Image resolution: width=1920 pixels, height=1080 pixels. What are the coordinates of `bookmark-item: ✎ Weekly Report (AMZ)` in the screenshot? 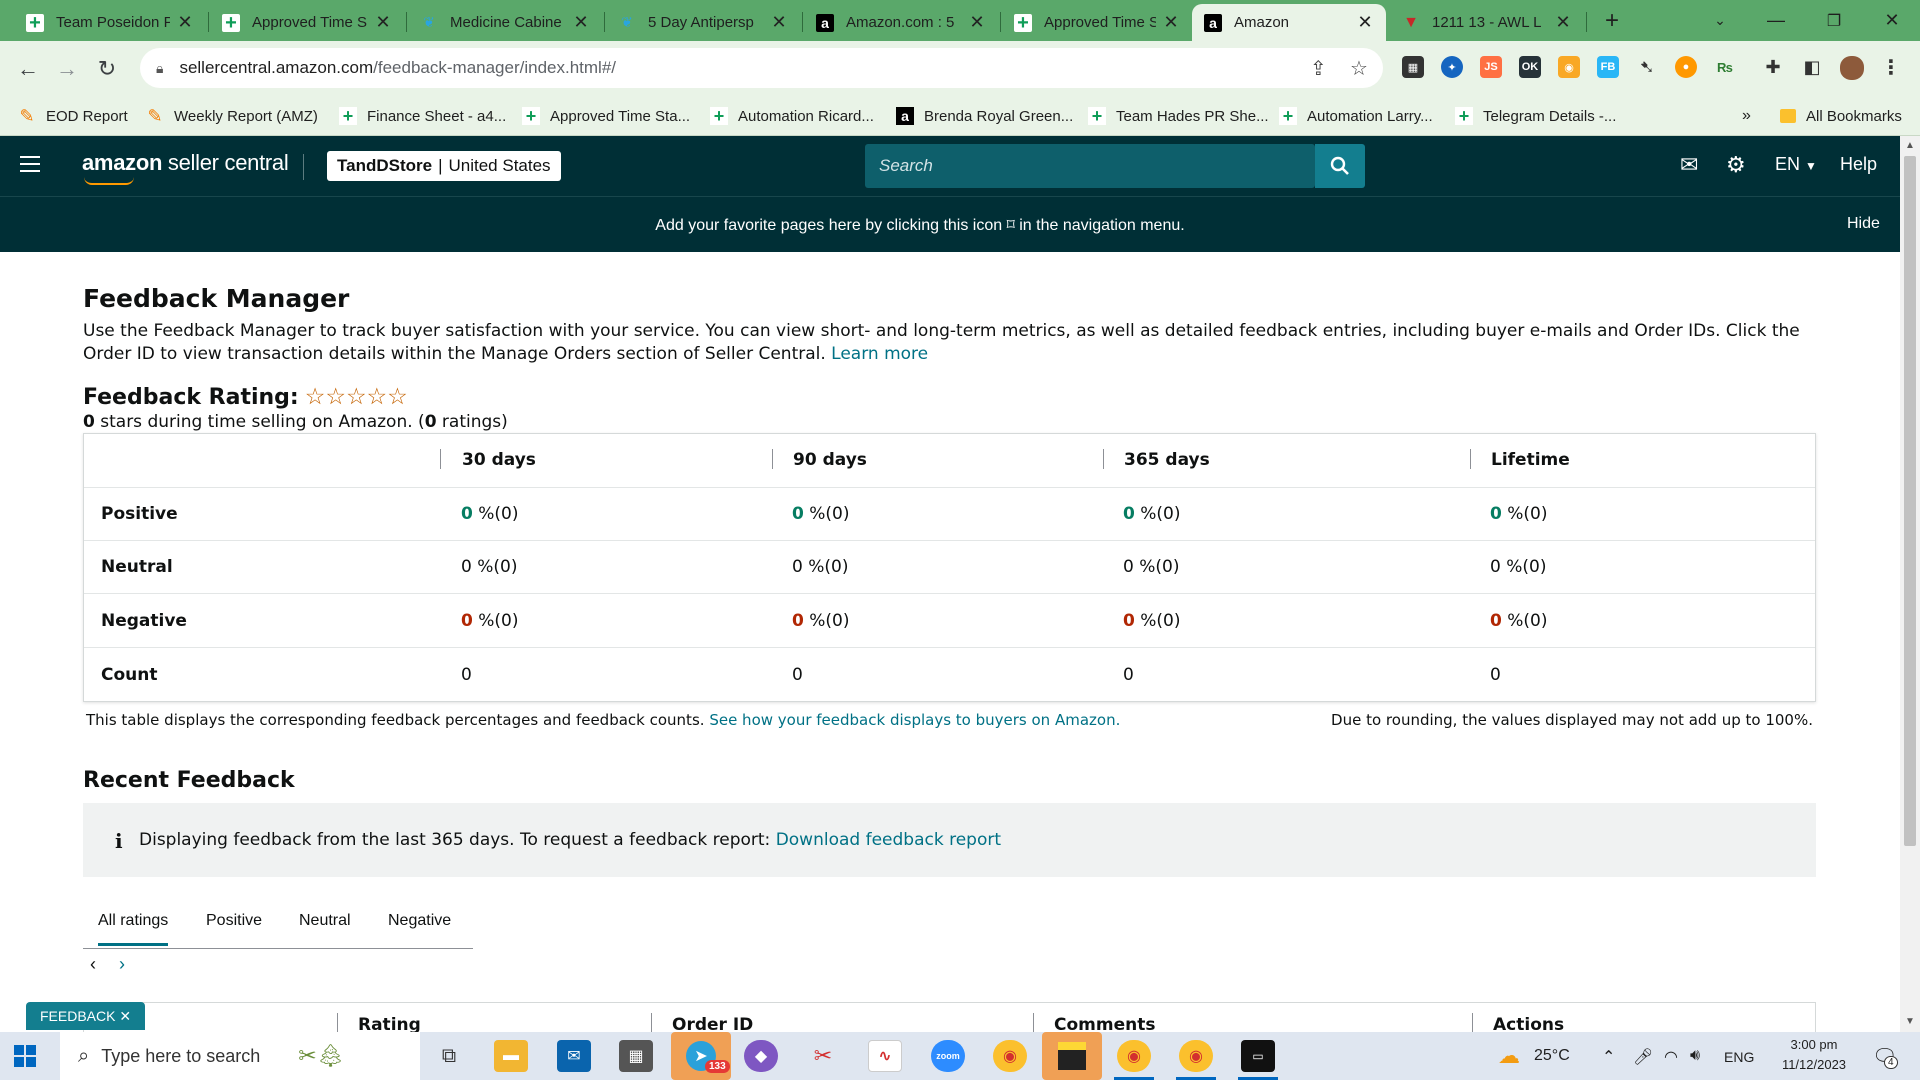 It's located at (231, 116).